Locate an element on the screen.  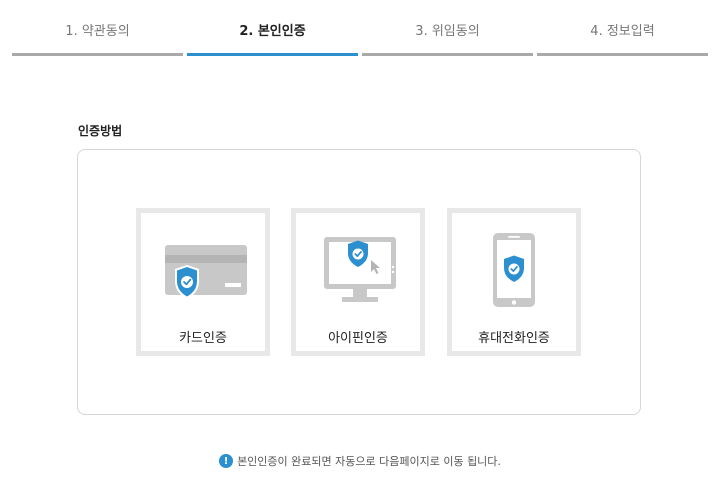
notice-text: 본인인증이 완료되면 자동으로 다음페이지로 이동 됩니다. is located at coordinates (369, 461).